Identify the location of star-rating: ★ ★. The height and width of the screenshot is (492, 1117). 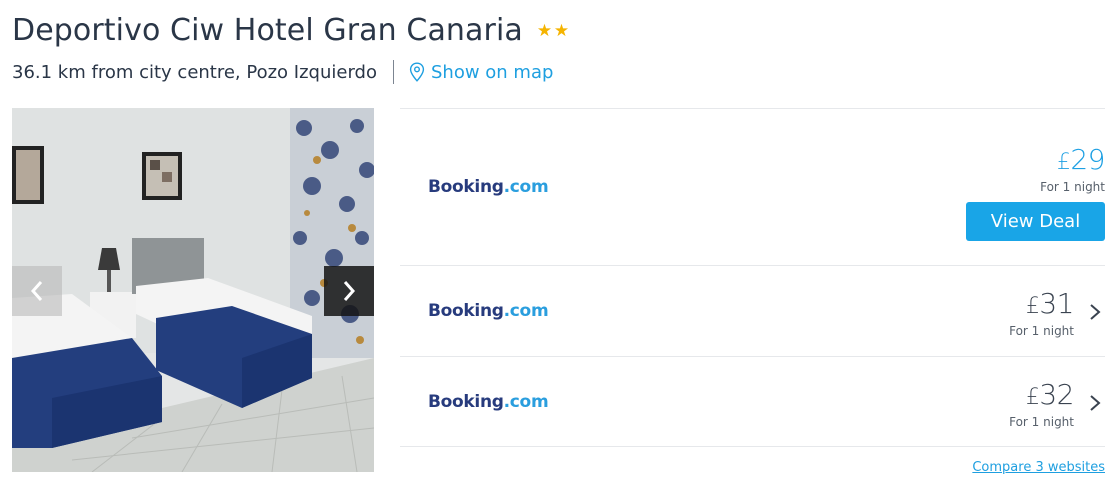
(553, 31).